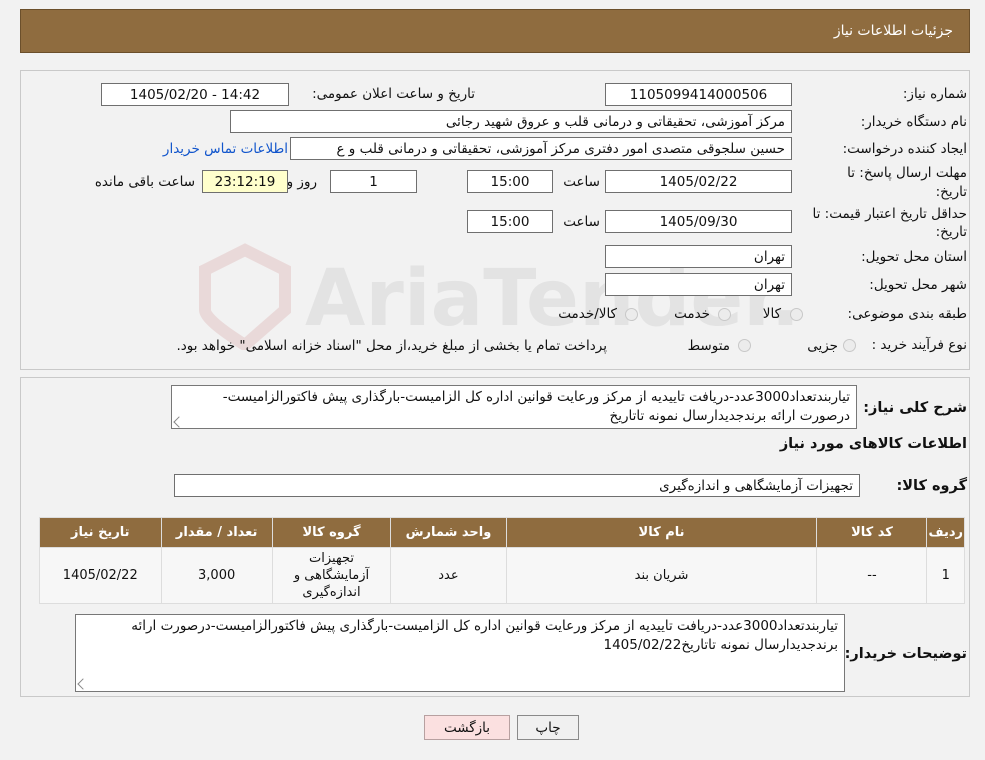  Describe the element at coordinates (708, 346) in the screenshot. I see `process-option-medium: متوسط` at that location.